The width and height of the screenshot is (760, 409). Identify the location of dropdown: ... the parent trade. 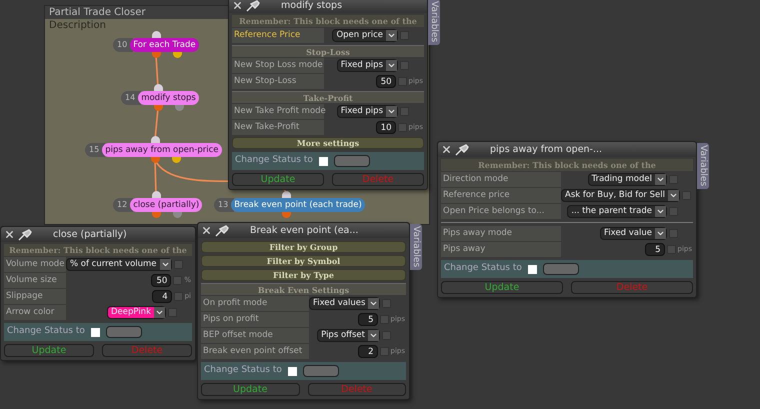
(617, 211).